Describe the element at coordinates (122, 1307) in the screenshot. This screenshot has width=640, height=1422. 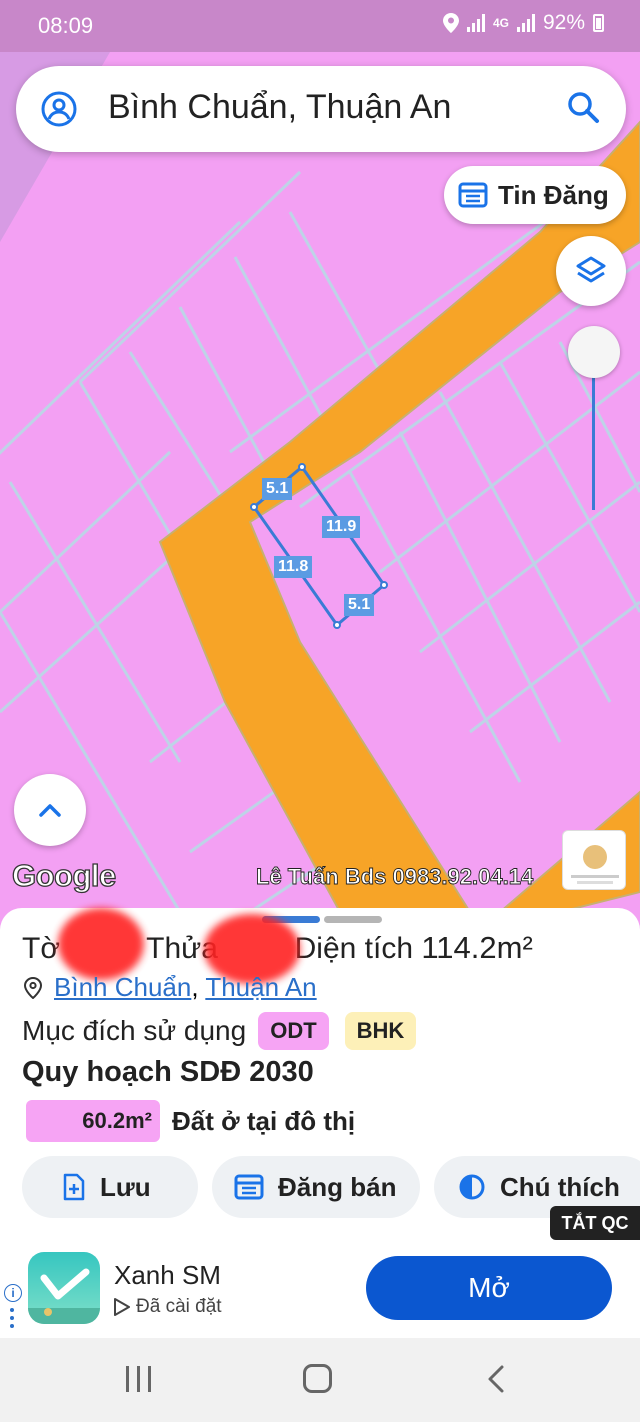
I see `play-store-icon` at that location.